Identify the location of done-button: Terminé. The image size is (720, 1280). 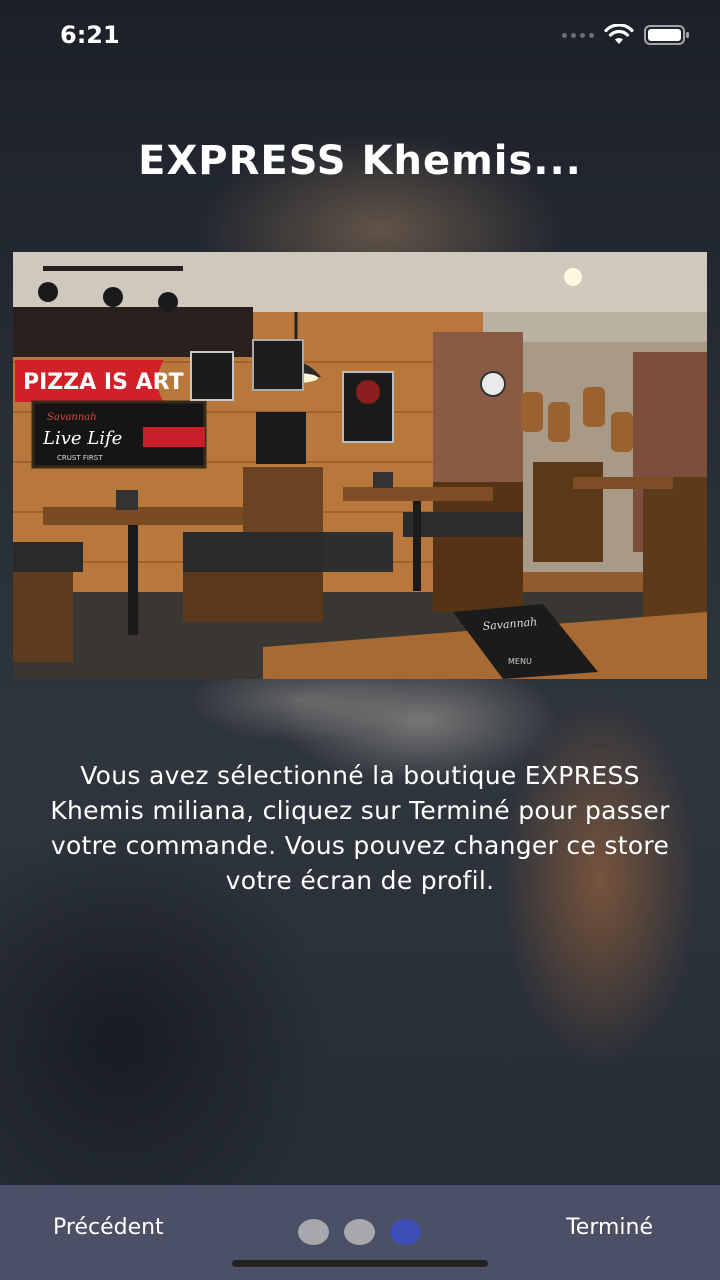
(609, 1227).